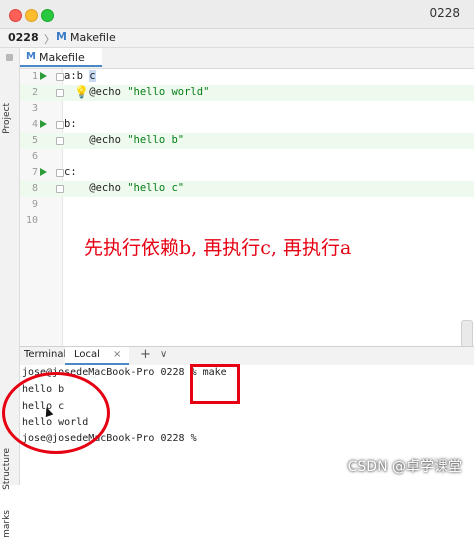 This screenshot has width=474, height=538. What do you see at coordinates (247, 356) in the screenshot?
I see `terminal-header: Terminal: Local × + ∨` at bounding box center [247, 356].